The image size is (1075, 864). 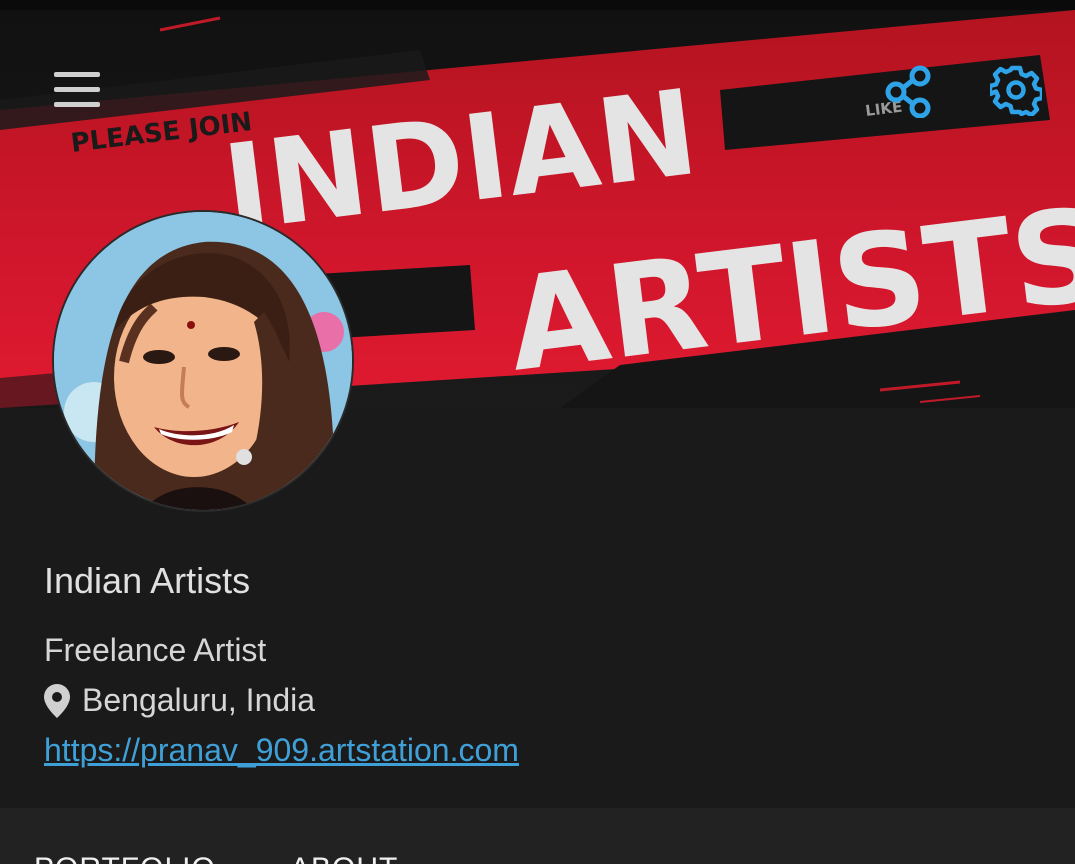 What do you see at coordinates (909, 91) in the screenshot?
I see `share-icon` at bounding box center [909, 91].